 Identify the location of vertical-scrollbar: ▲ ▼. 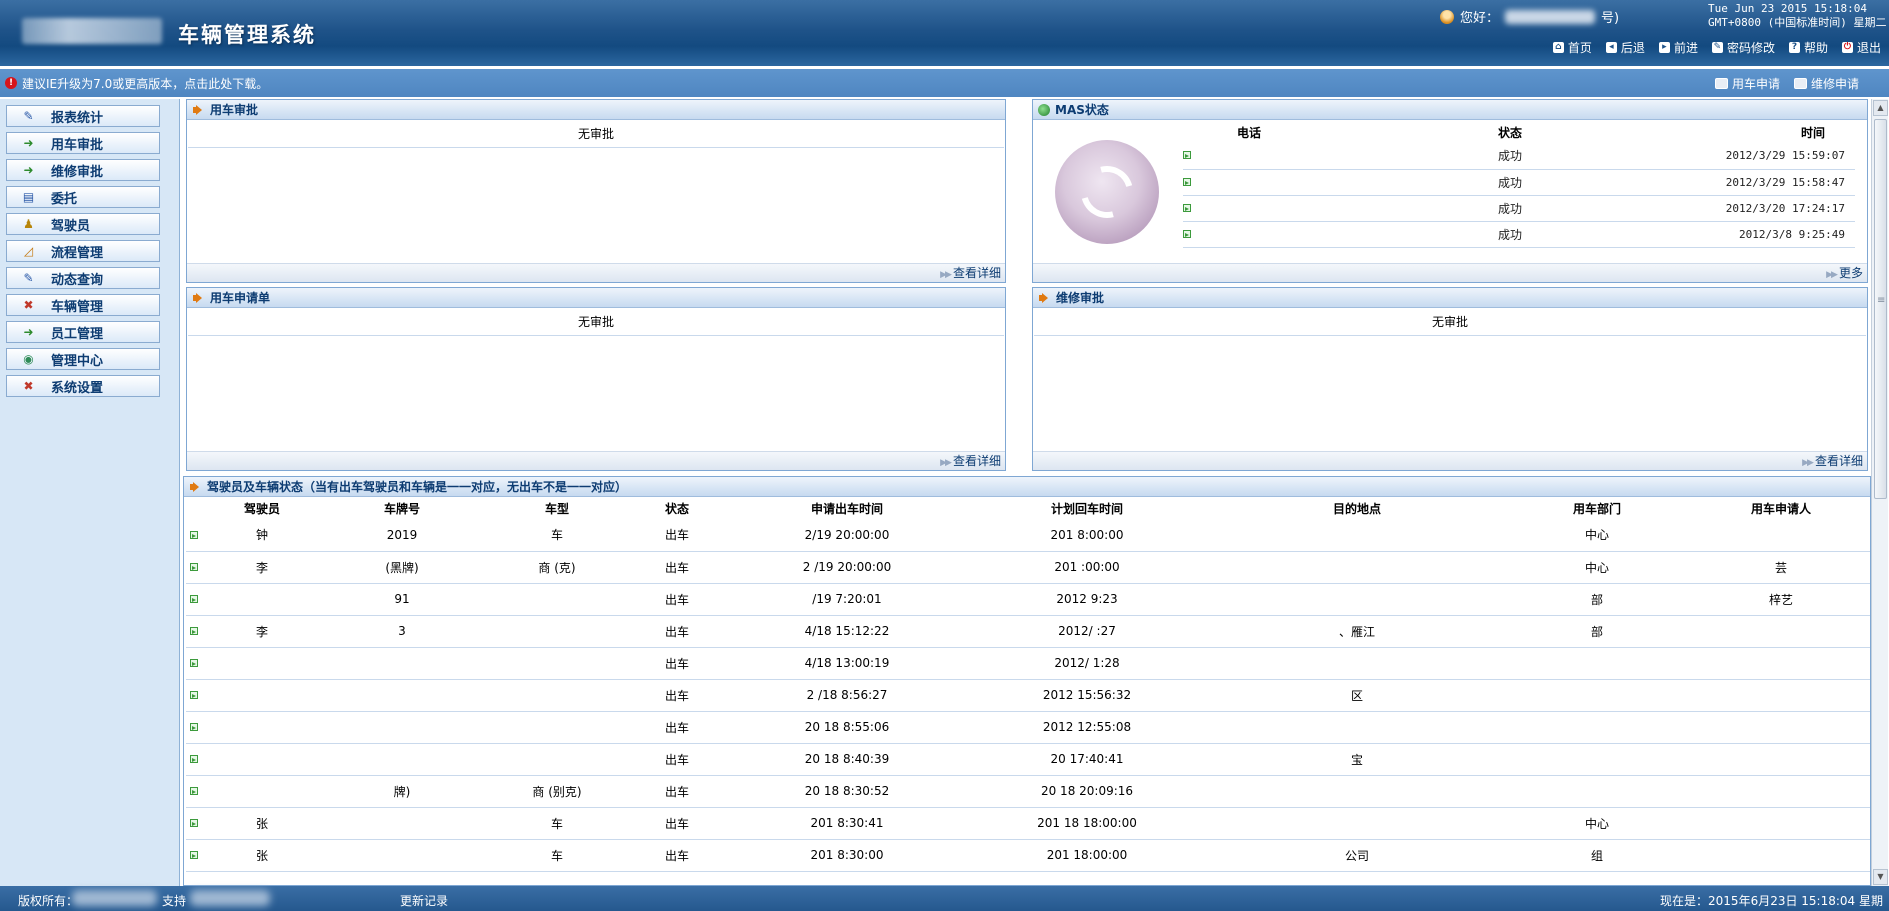
(1879, 492).